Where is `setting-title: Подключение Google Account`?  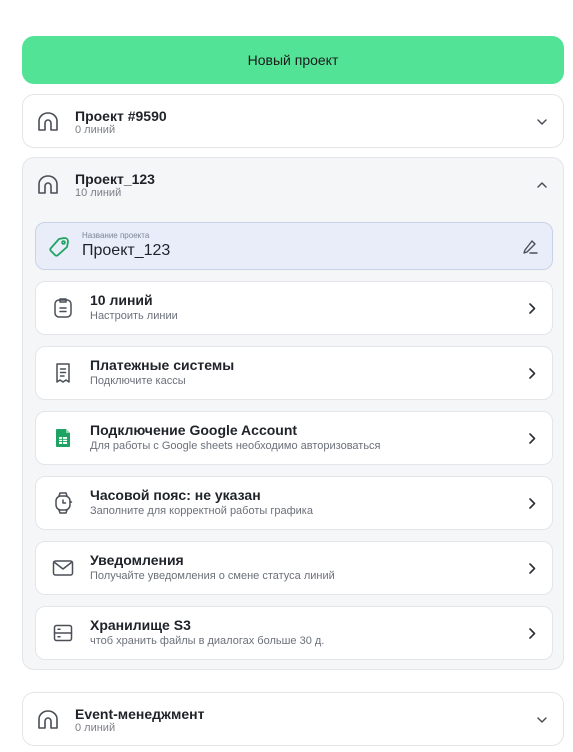 setting-title: Подключение Google Account is located at coordinates (194, 430).